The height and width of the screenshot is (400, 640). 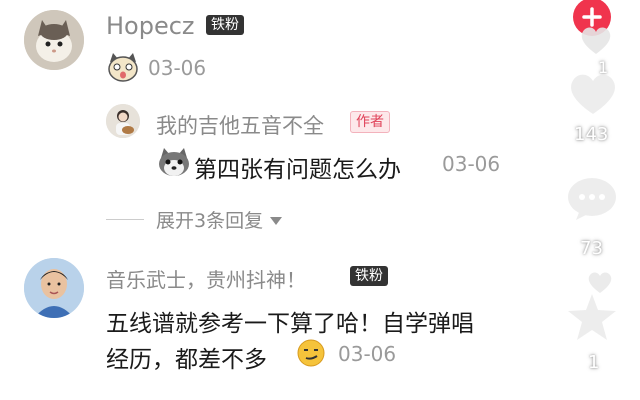 I want to click on avatar-author, so click(x=123, y=121).